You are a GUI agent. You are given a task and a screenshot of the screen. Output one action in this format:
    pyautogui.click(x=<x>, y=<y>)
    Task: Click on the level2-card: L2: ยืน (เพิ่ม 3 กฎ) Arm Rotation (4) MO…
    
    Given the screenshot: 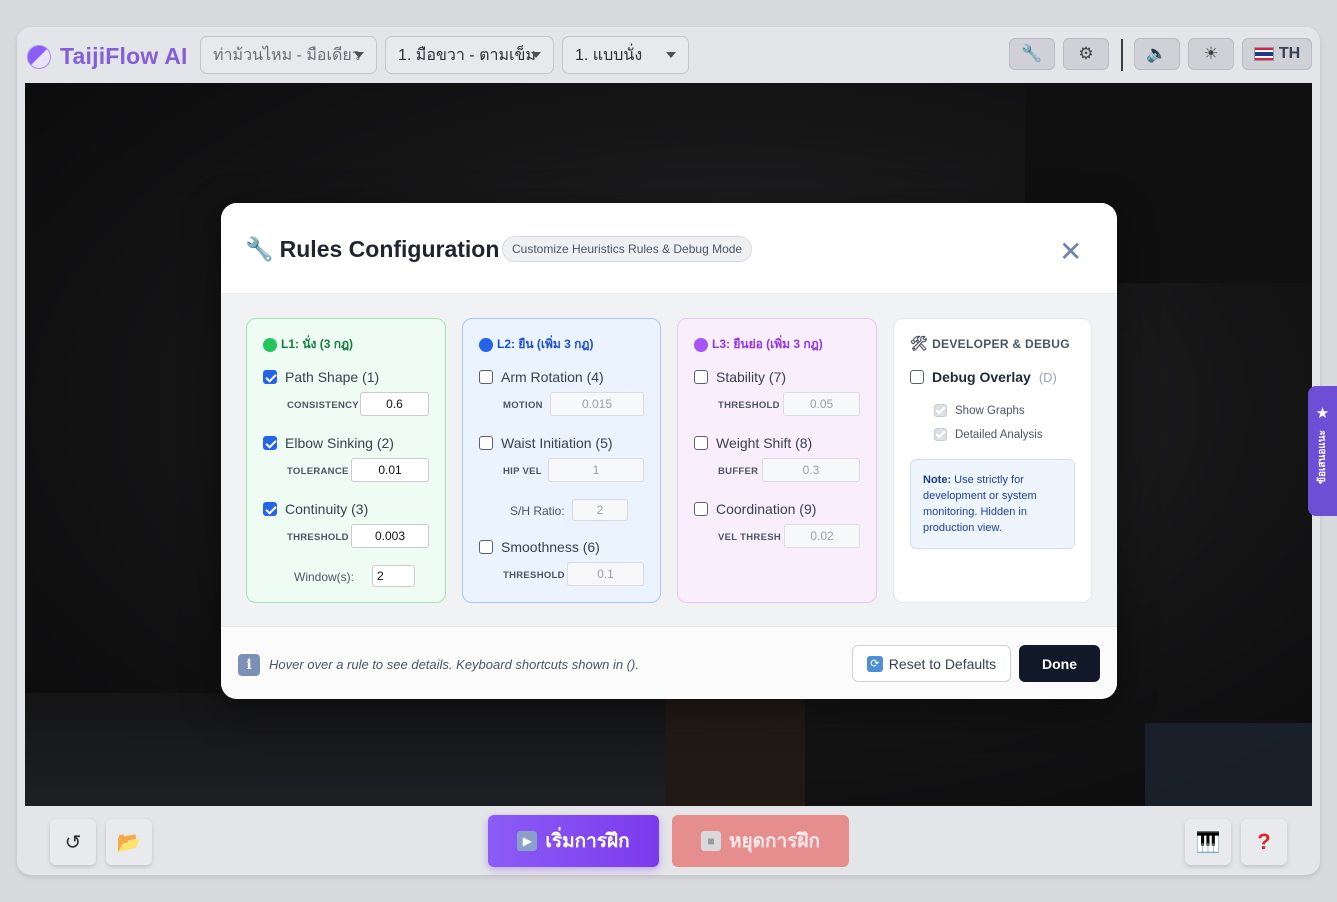 What is the action you would take?
    pyautogui.click(x=561, y=460)
    